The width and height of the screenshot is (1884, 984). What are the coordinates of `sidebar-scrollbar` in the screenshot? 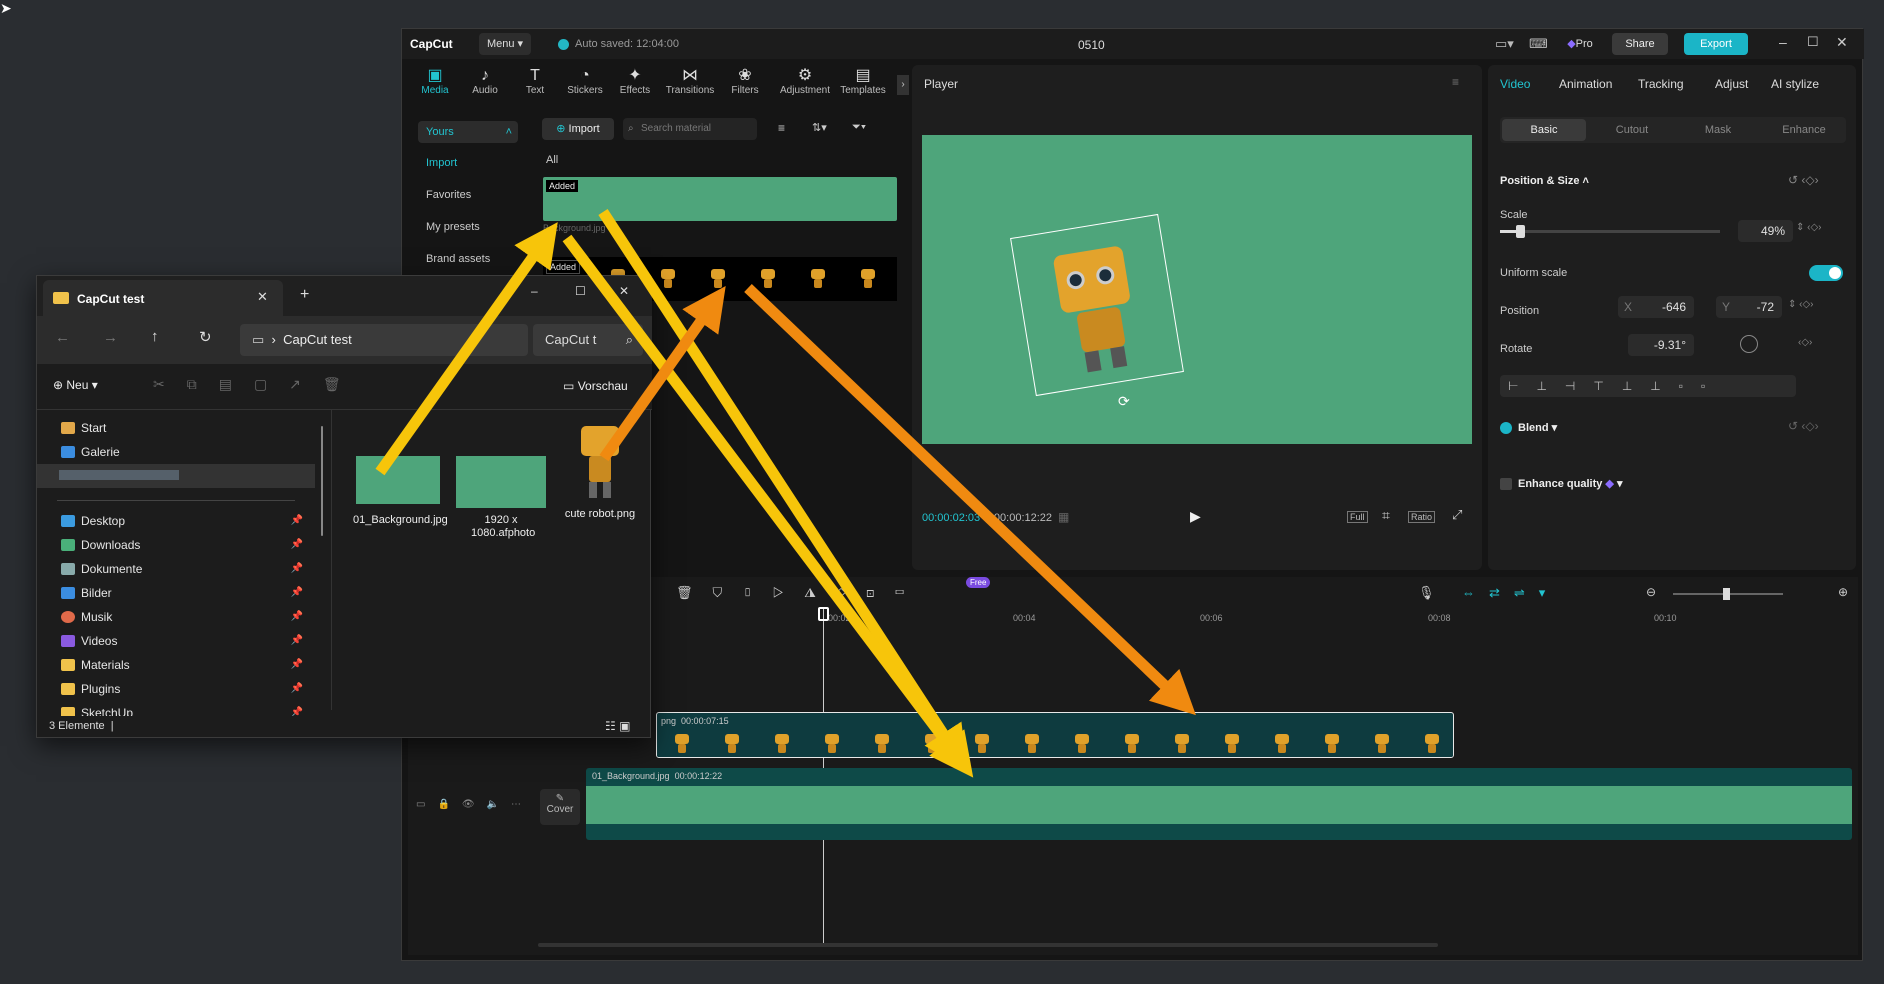 It's located at (322, 481).